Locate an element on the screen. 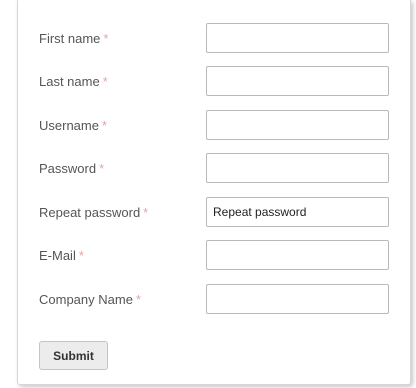 The width and height of the screenshot is (416, 388). last-name-input is located at coordinates (297, 81).